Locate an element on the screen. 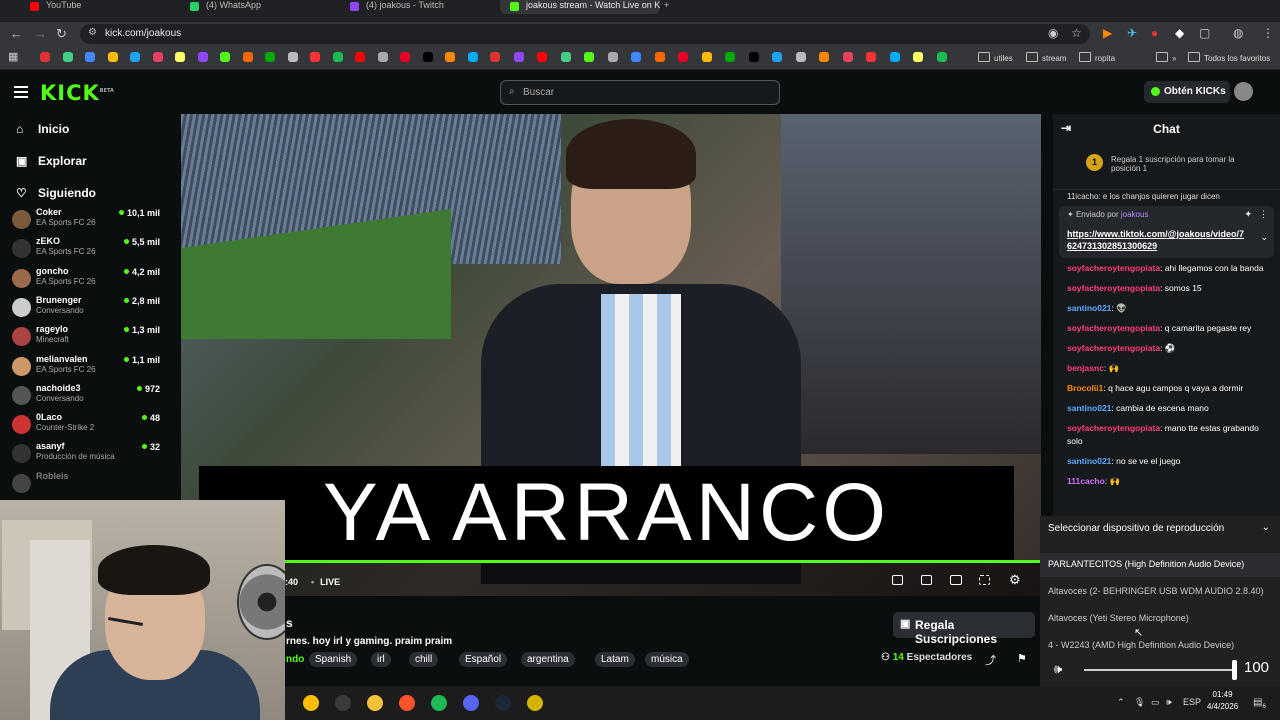 The width and height of the screenshot is (1280, 720). tab-whatsapp: (4) WhatsApp is located at coordinates (262, 7).